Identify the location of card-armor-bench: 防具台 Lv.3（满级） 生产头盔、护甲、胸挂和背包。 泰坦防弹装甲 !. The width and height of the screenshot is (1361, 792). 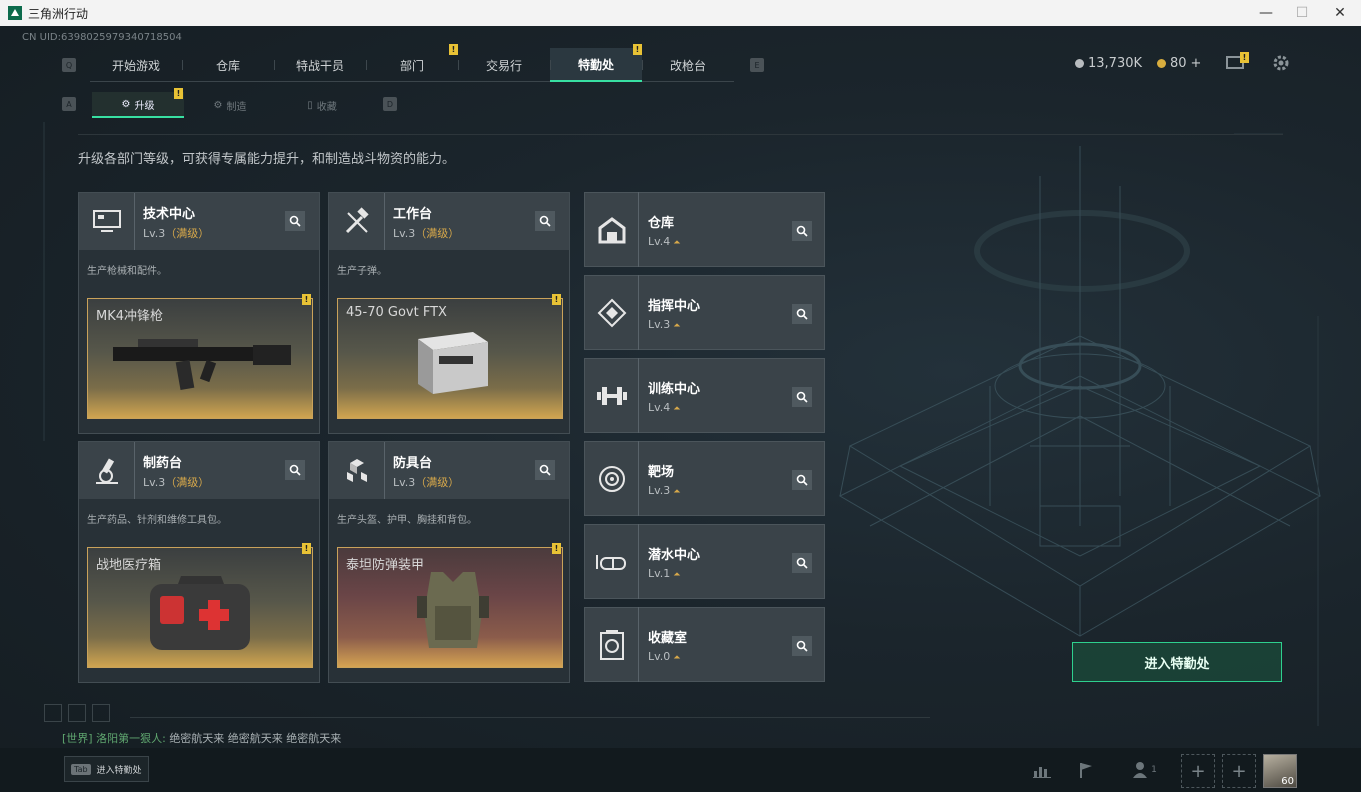
(449, 562).